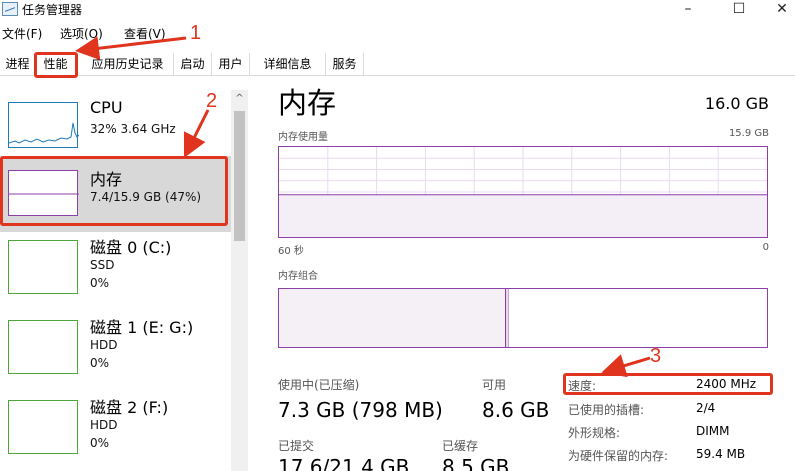 Image resolution: width=795 pixels, height=471 pixels. I want to click on available-label: 可用, so click(494, 385).